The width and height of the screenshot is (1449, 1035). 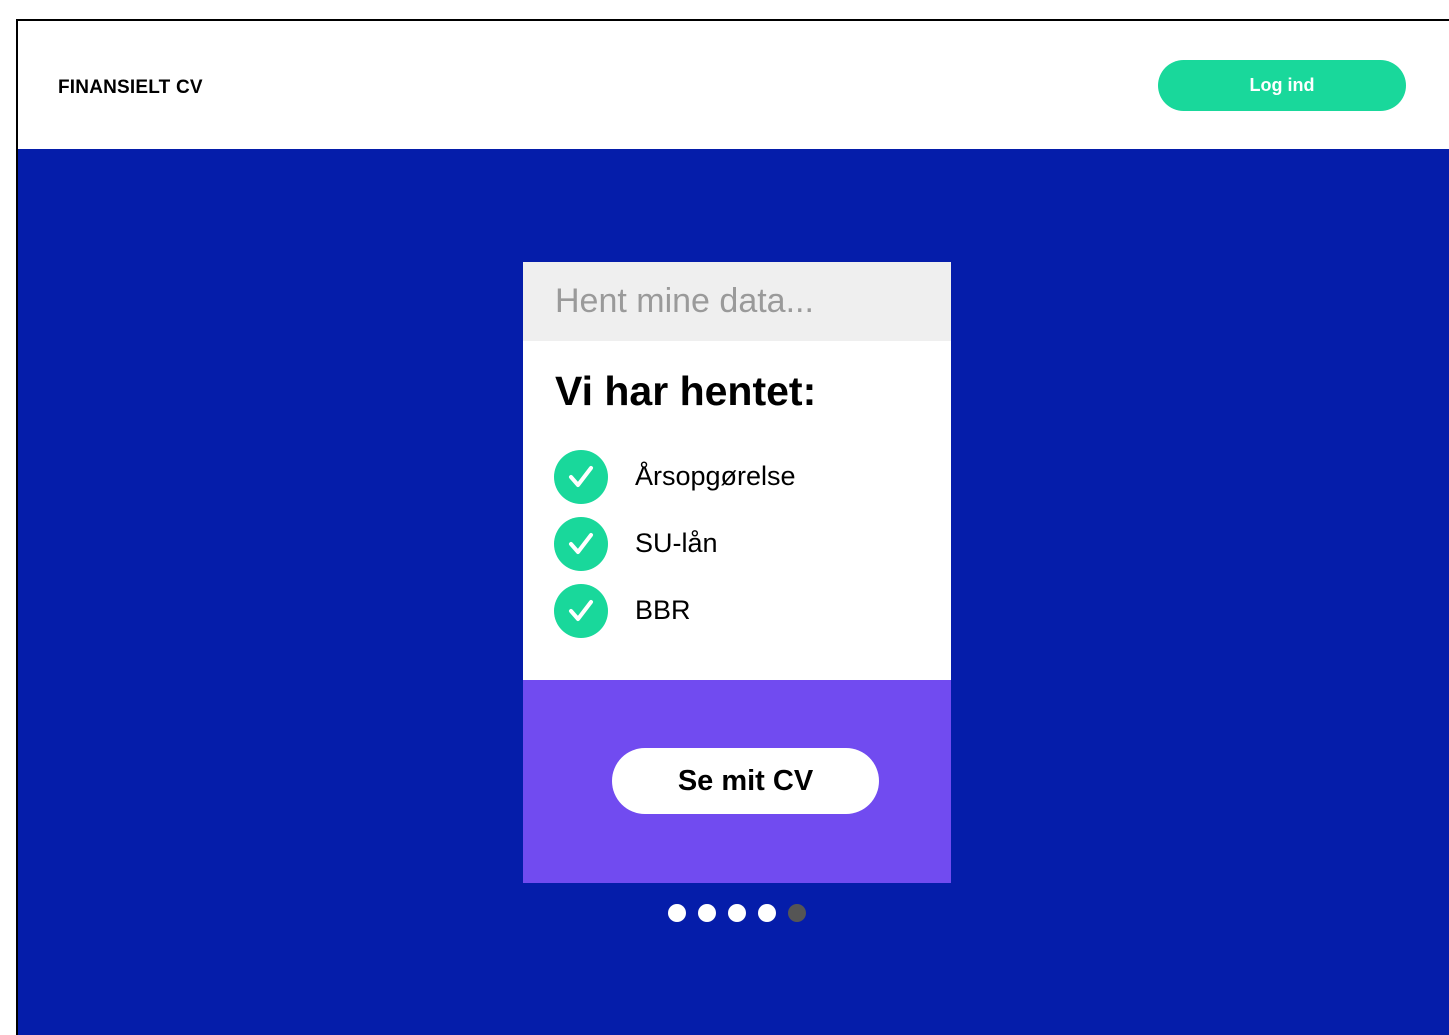 What do you see at coordinates (130, 88) in the screenshot?
I see `brand-logo: FINANSIELT CV` at bounding box center [130, 88].